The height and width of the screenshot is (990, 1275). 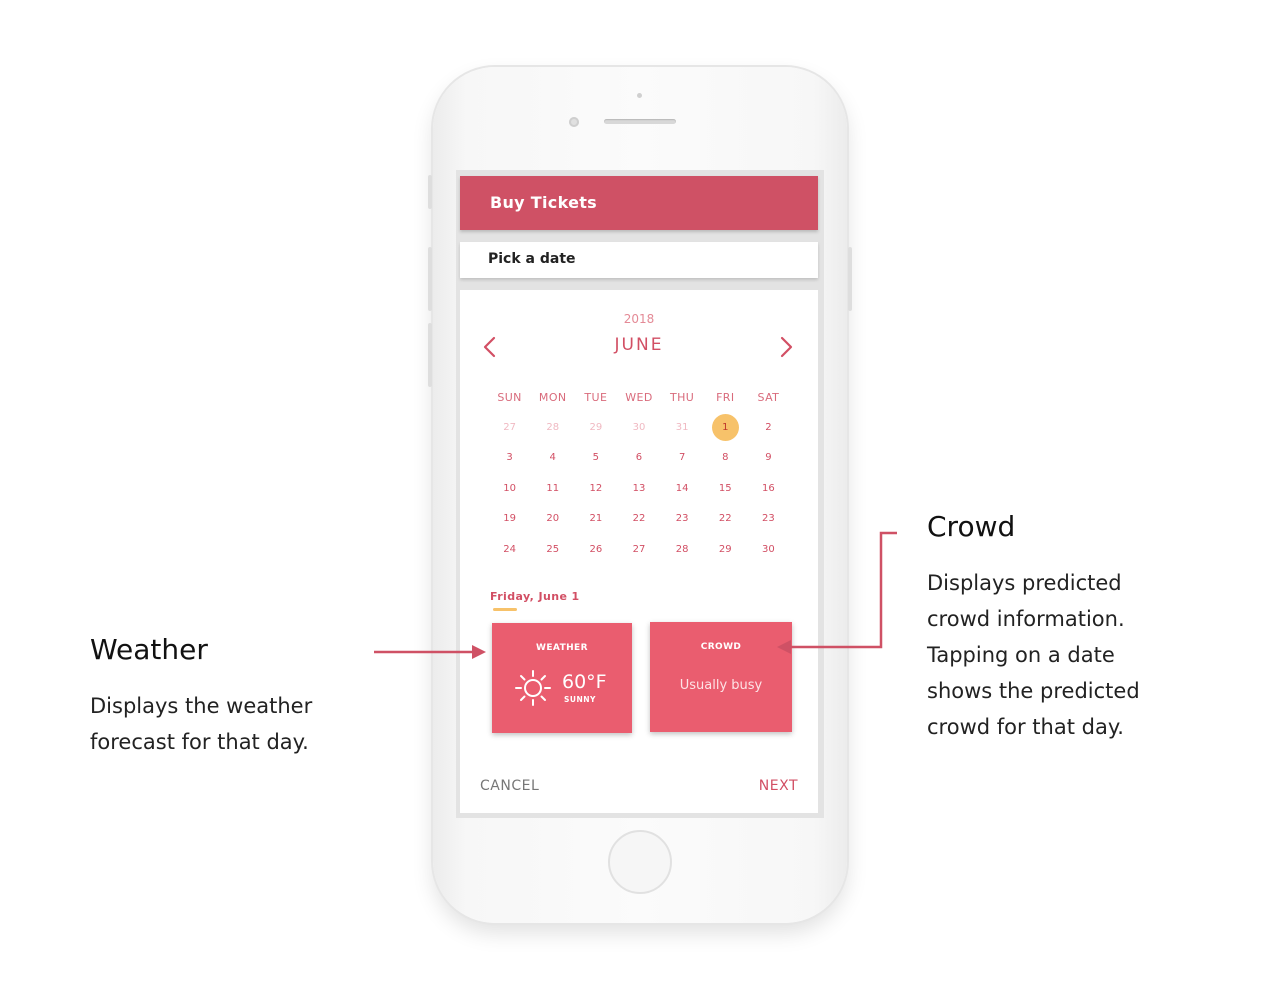 I want to click on weather-callout-arrow, so click(x=430, y=652).